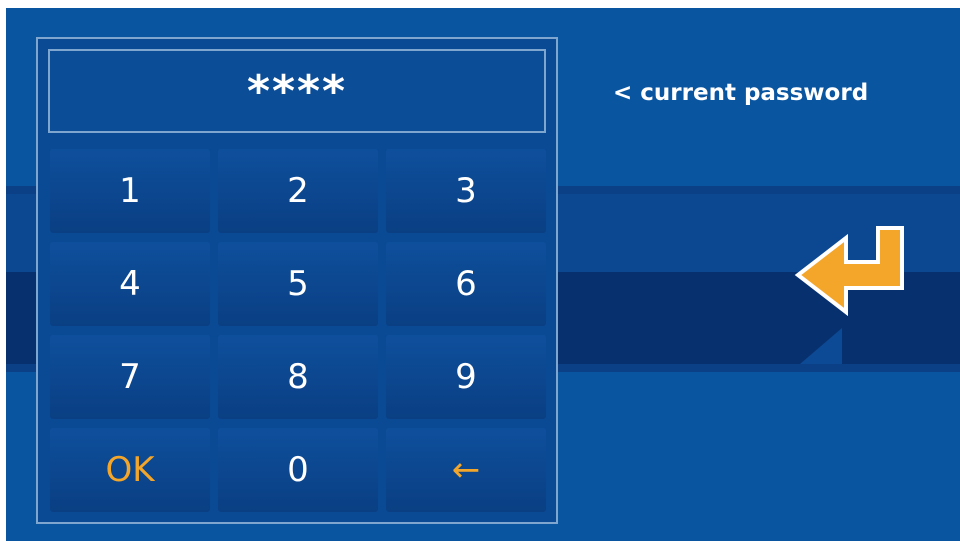  Describe the element at coordinates (466, 191) in the screenshot. I see `key-3: 3` at that location.